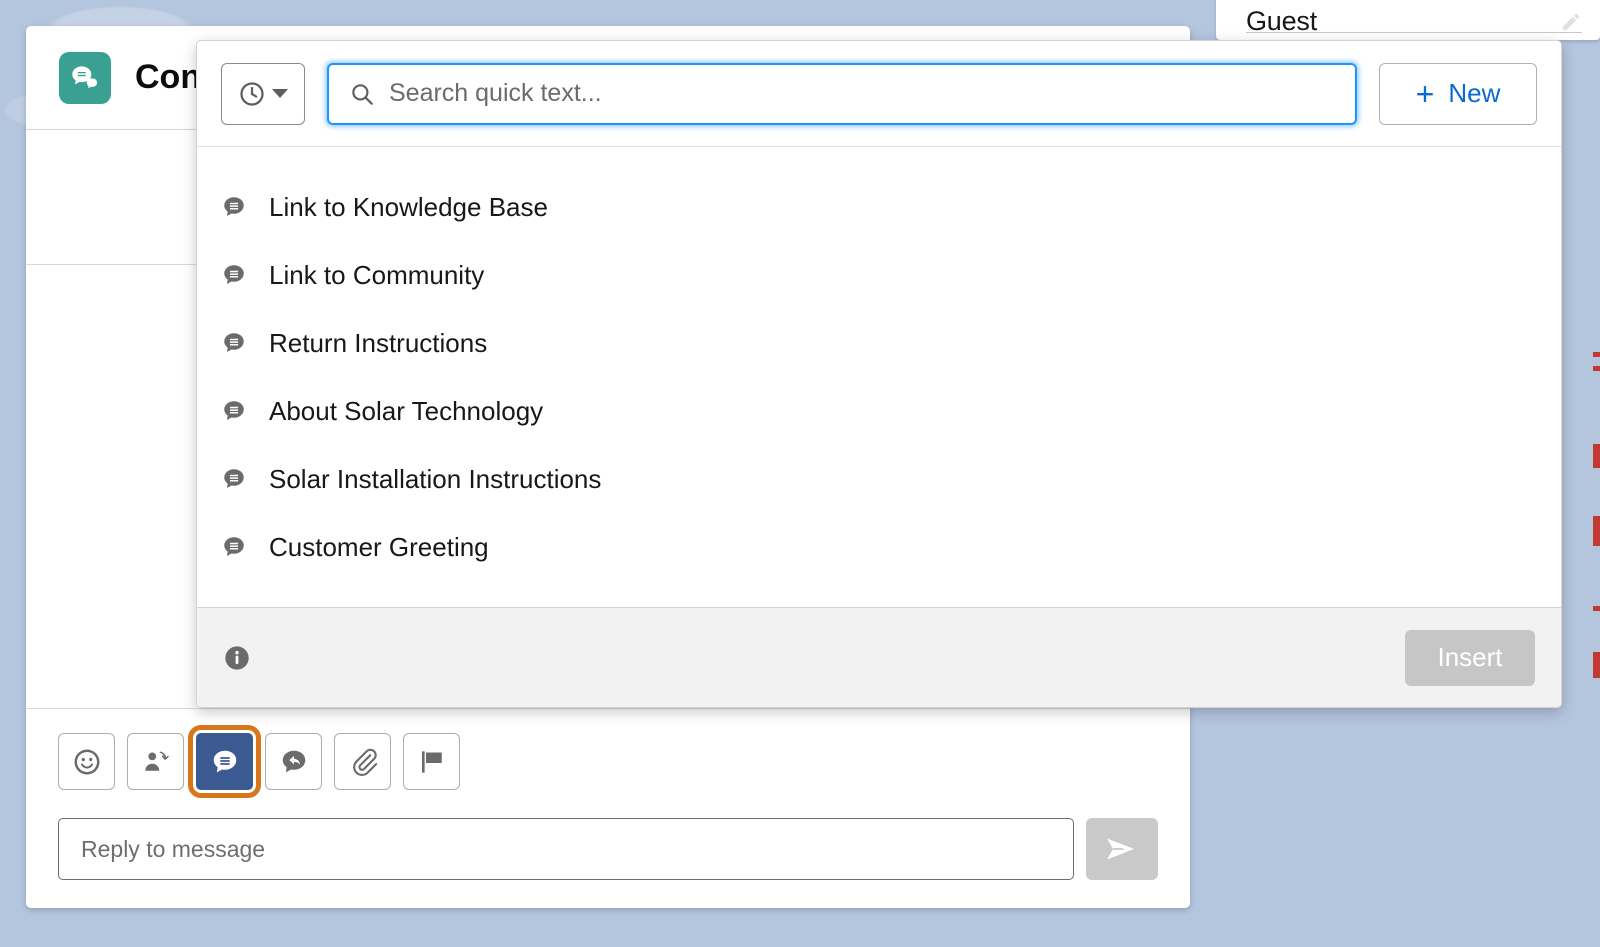 The image size is (1600, 947). I want to click on list-item: Return Instructions, so click(879, 343).